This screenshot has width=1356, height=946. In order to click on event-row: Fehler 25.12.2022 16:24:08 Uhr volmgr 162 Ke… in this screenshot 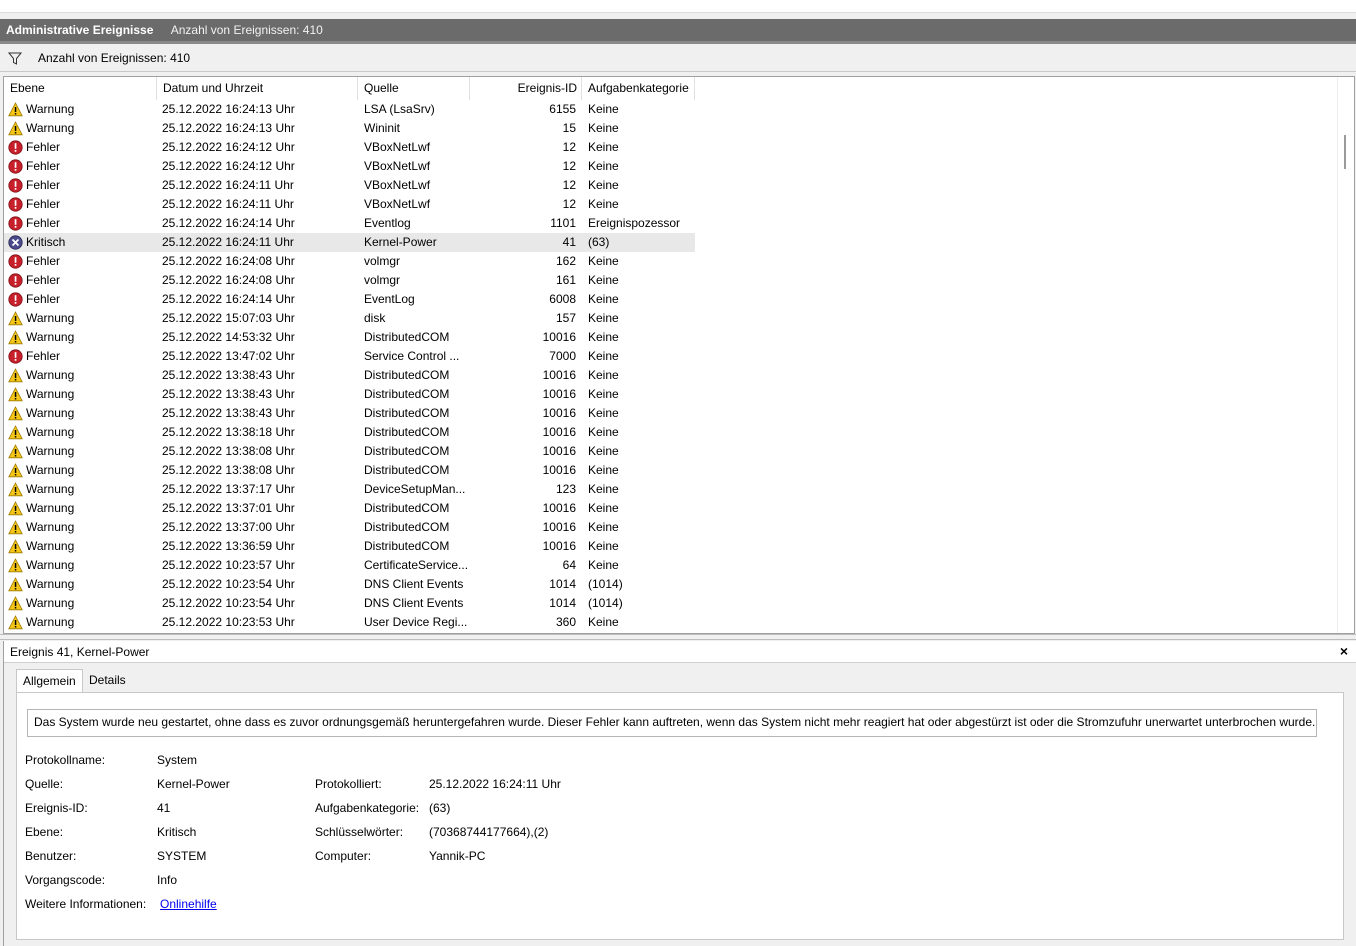, I will do `click(672, 261)`.